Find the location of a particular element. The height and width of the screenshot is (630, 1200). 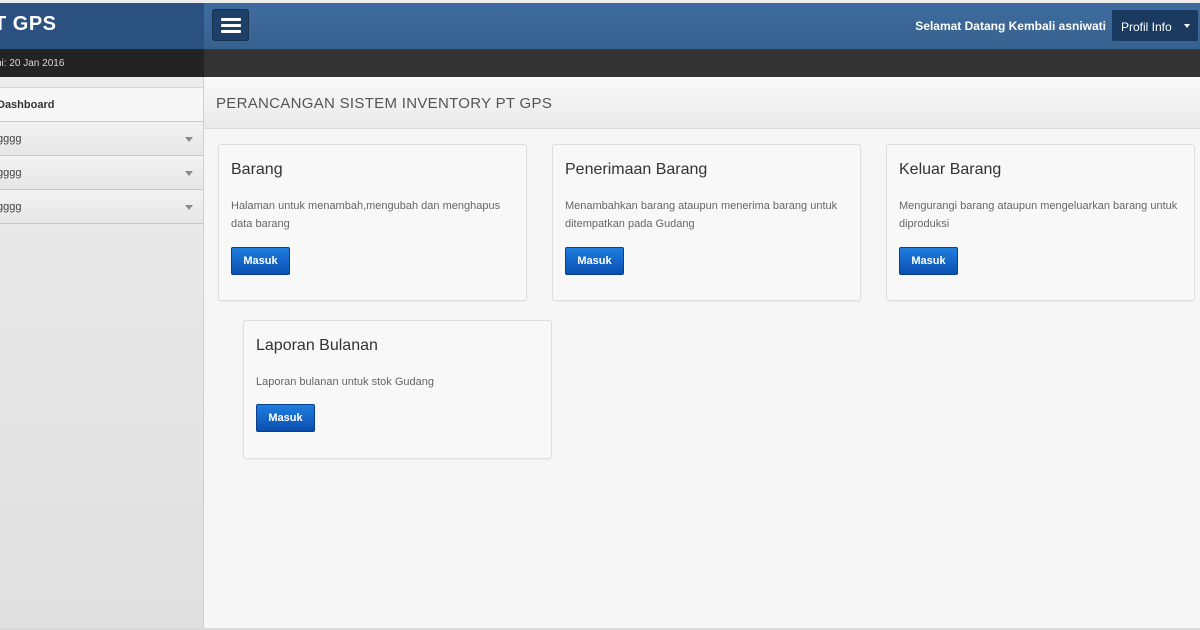

masuk-button-penerimaan: Masuk is located at coordinates (594, 261).